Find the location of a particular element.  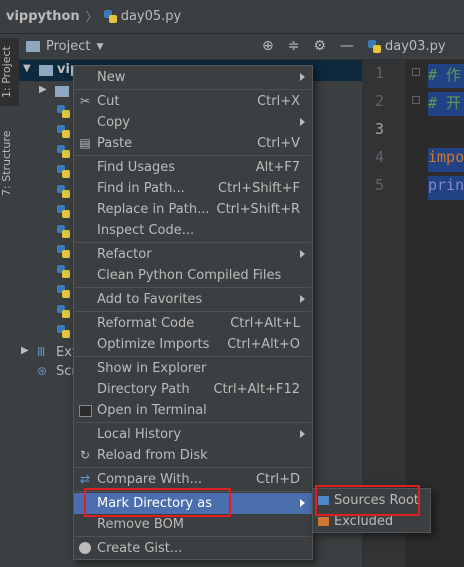

chevron-down-icon: ▼ is located at coordinates (99, 47).